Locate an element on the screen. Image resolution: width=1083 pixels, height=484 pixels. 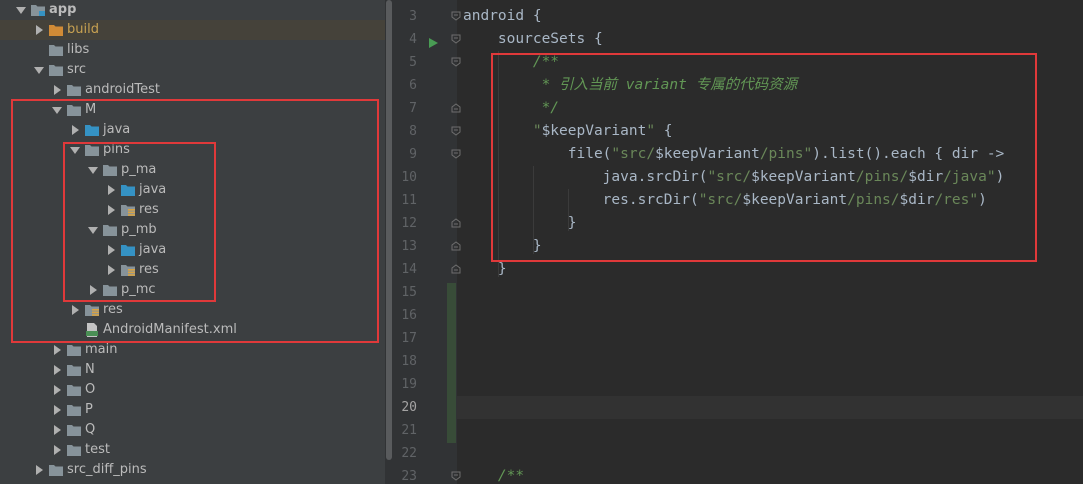
line-number: 19 is located at coordinates (405, 384).